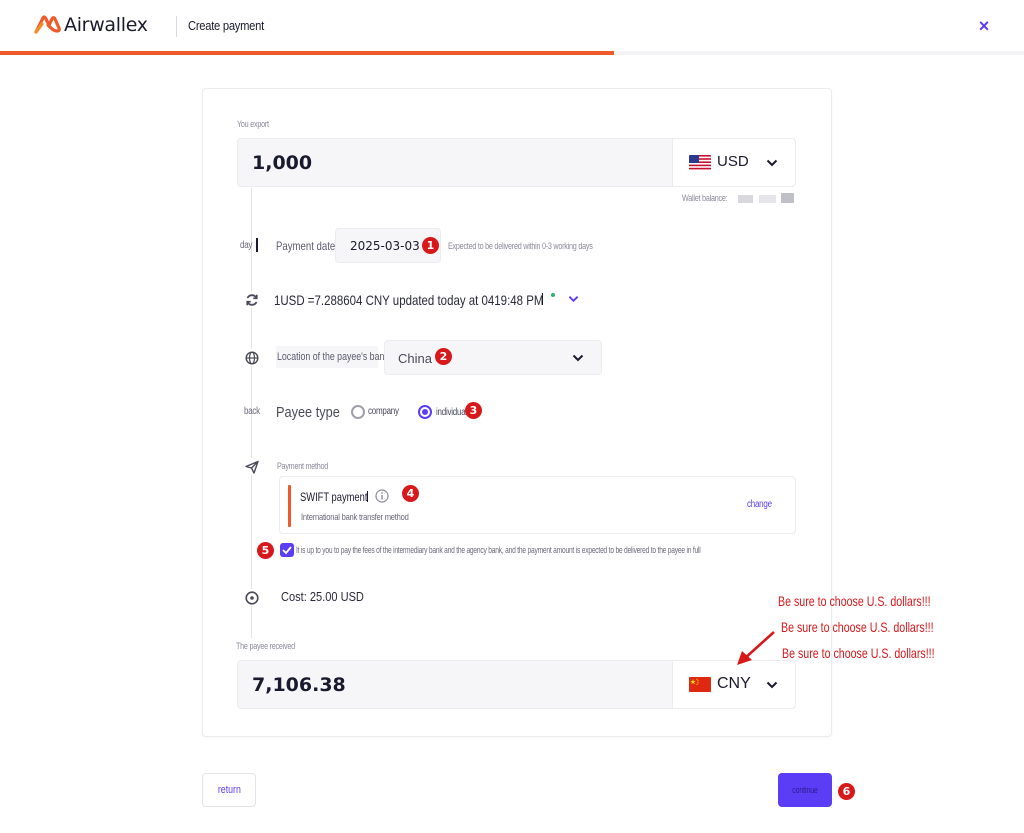 The height and width of the screenshot is (833, 1024). Describe the element at coordinates (854, 601) in the screenshot. I see `annotation-note-1: Be sure to choose U.S. dollars!!!` at that location.